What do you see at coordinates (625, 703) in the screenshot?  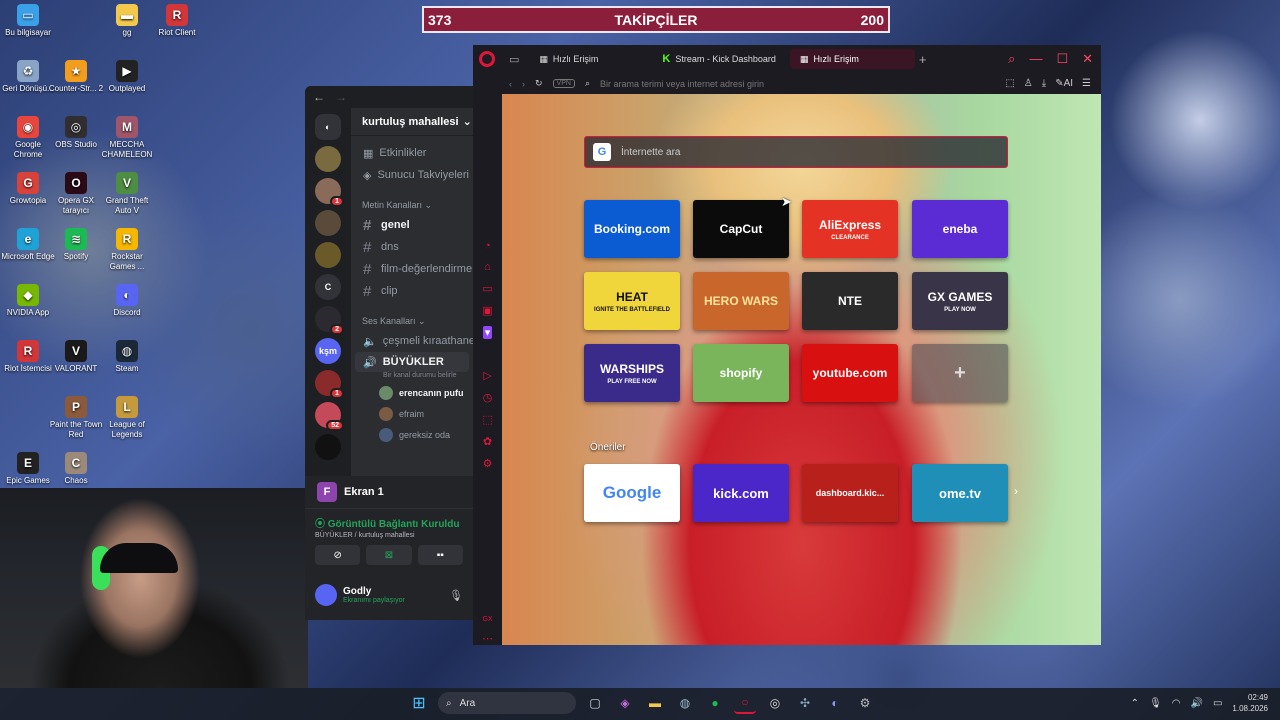 I see `copilot-icon: ◈` at bounding box center [625, 703].